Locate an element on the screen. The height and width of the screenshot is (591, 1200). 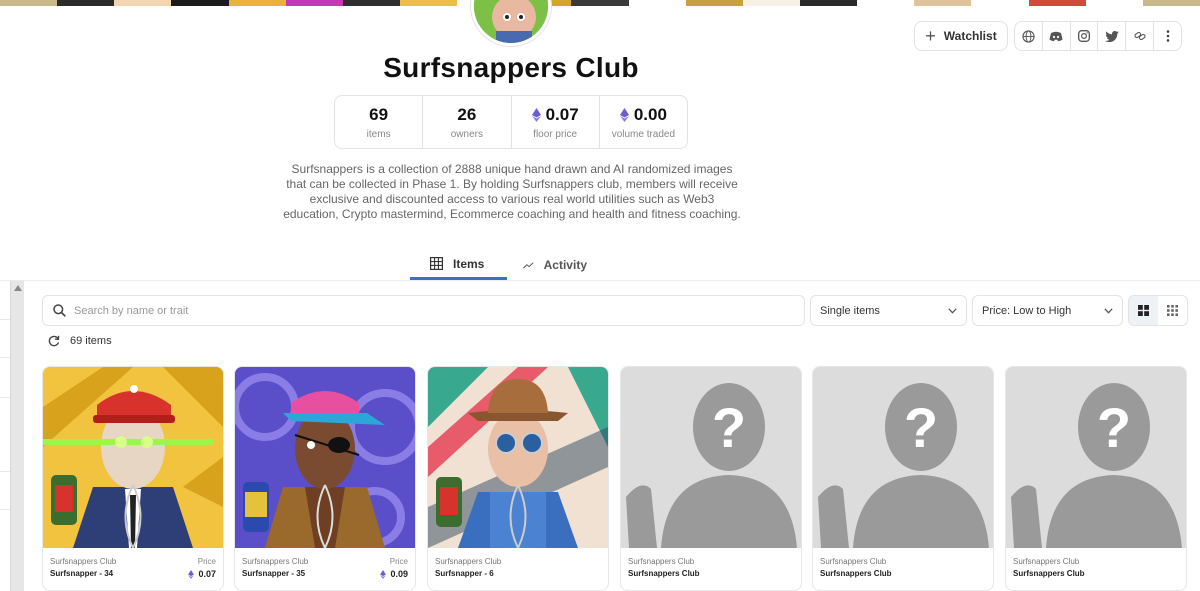
tab-label: Items is located at coordinates (469, 263).